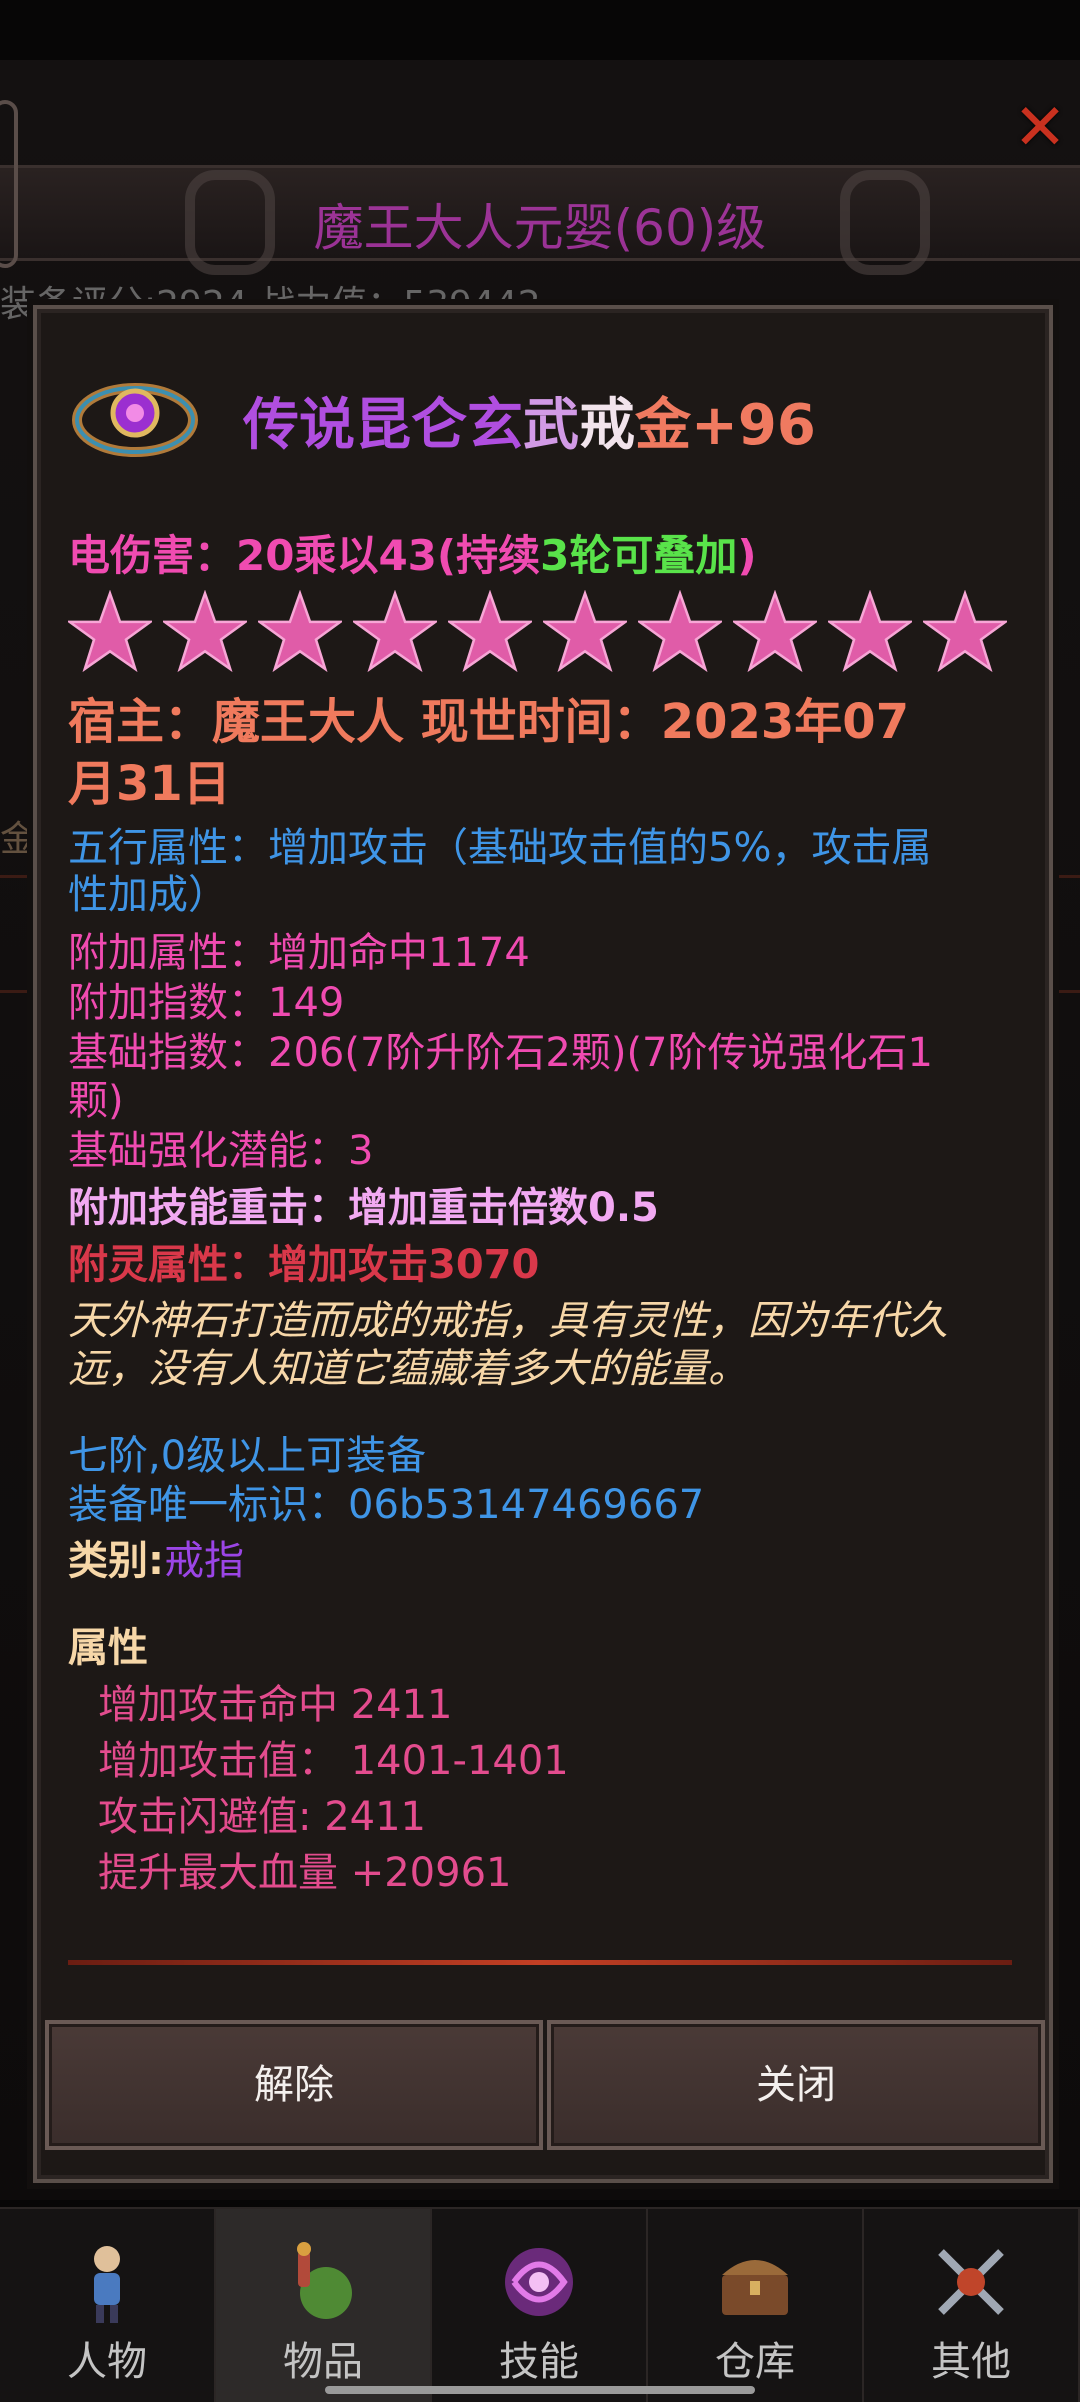  Describe the element at coordinates (294, 2085) in the screenshot. I see `remove-button: 解除` at that location.